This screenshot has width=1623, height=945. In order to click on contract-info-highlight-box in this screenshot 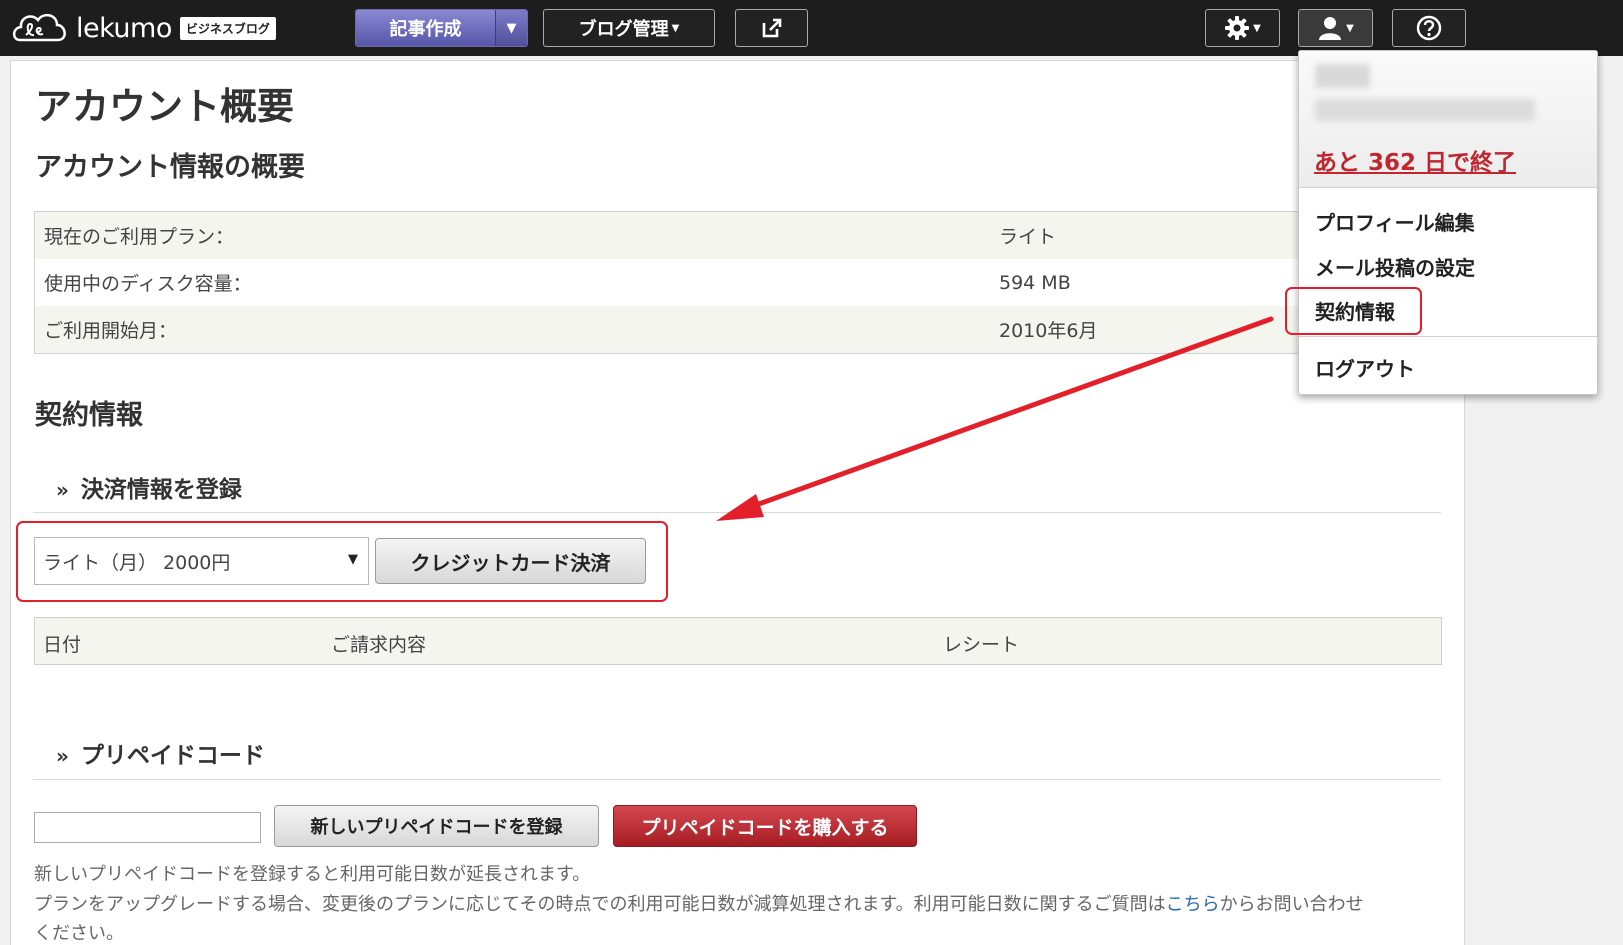, I will do `click(1353, 311)`.